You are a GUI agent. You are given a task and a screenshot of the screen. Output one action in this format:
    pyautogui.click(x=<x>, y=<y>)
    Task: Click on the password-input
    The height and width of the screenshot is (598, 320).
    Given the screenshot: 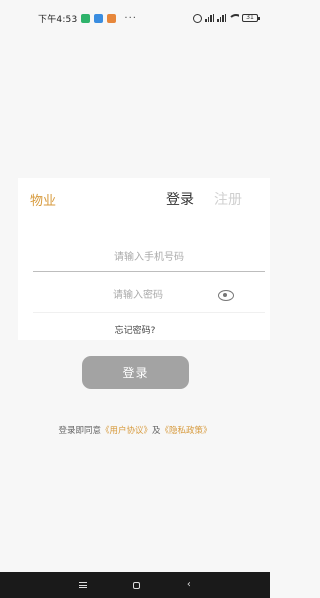 What is the action you would take?
    pyautogui.click(x=138, y=295)
    